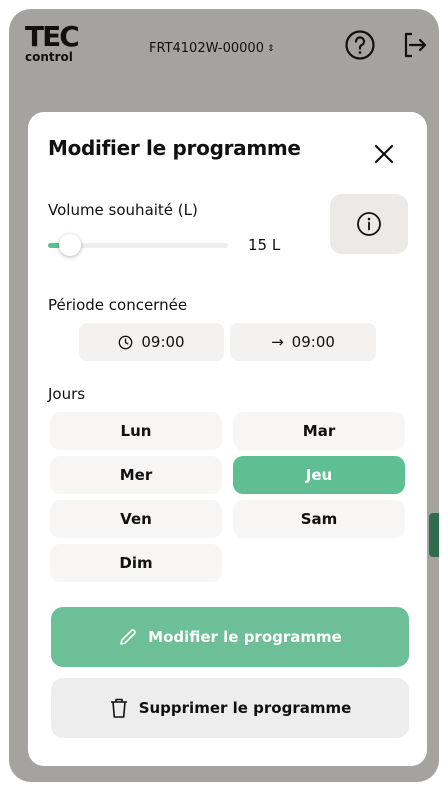  Describe the element at coordinates (136, 563) in the screenshot. I see `day-button-dim: Dim` at that location.